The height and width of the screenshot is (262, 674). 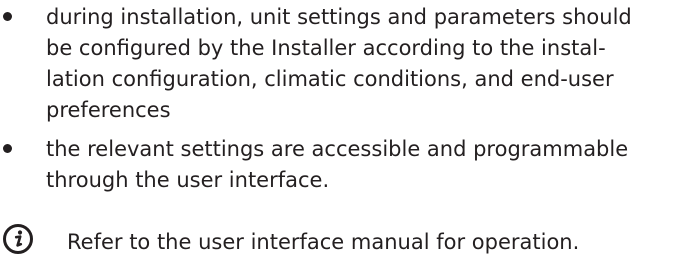 What do you see at coordinates (188, 180) in the screenshot?
I see `bullet-line: through the user interface.` at bounding box center [188, 180].